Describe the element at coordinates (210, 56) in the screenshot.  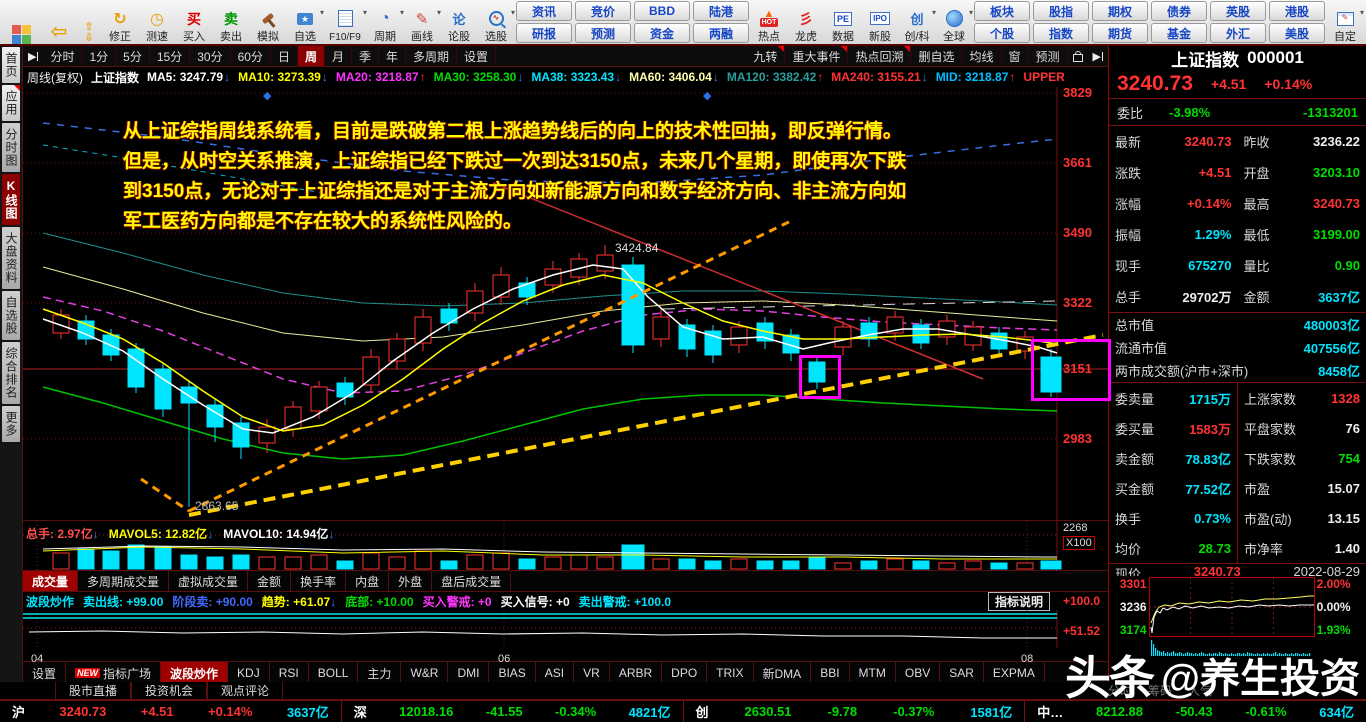
I see `period-tab-30min: 30分` at that location.